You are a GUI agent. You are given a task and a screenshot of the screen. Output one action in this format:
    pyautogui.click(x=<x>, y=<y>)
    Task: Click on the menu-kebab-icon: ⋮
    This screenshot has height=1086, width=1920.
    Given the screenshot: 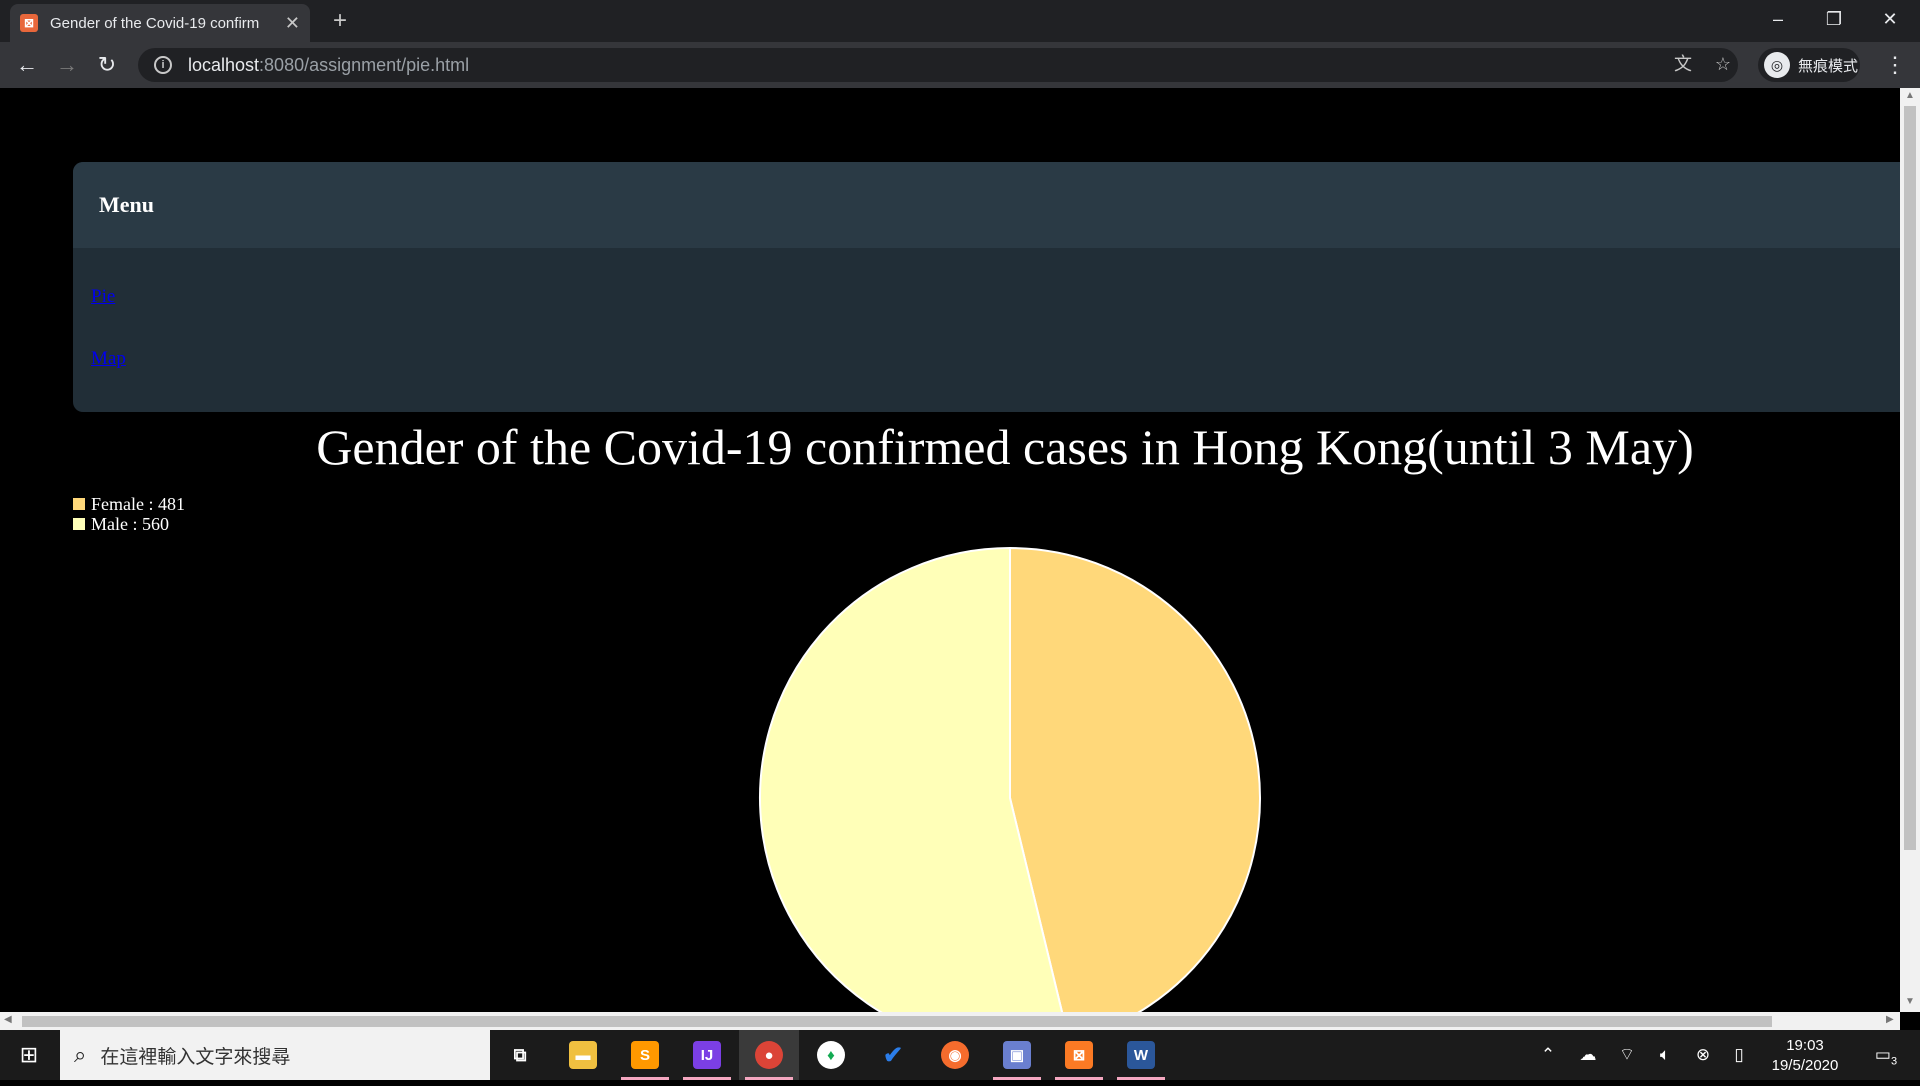 What is the action you would take?
    pyautogui.click(x=1895, y=65)
    